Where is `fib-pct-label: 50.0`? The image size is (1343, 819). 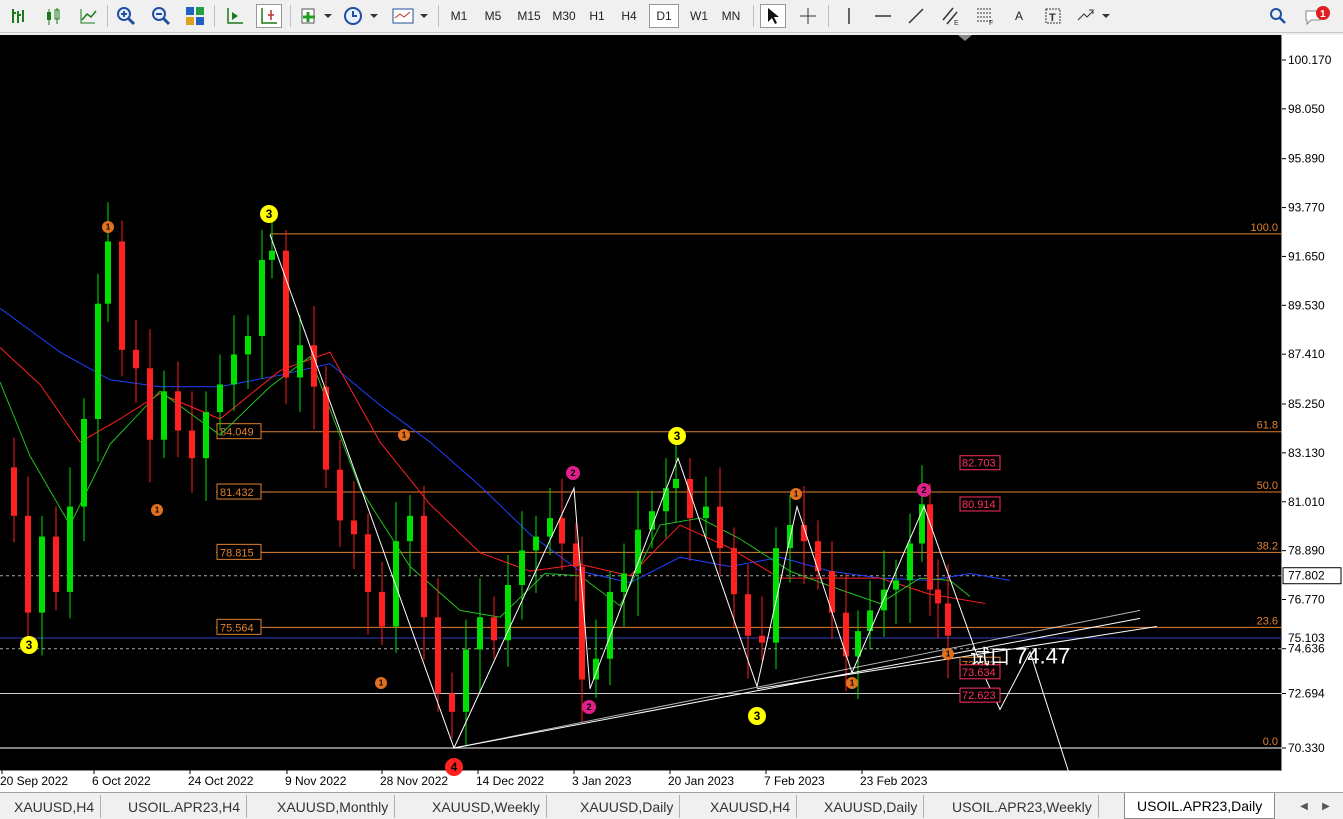
fib-pct-label: 50.0 is located at coordinates (1267, 486).